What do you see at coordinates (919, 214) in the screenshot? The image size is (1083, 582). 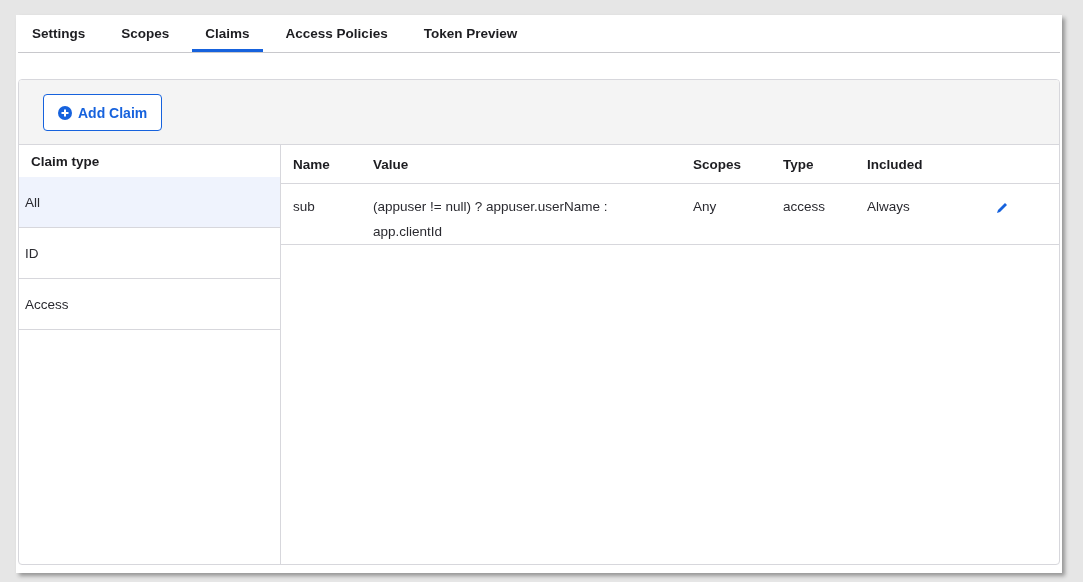 I see `table-cell: Always` at bounding box center [919, 214].